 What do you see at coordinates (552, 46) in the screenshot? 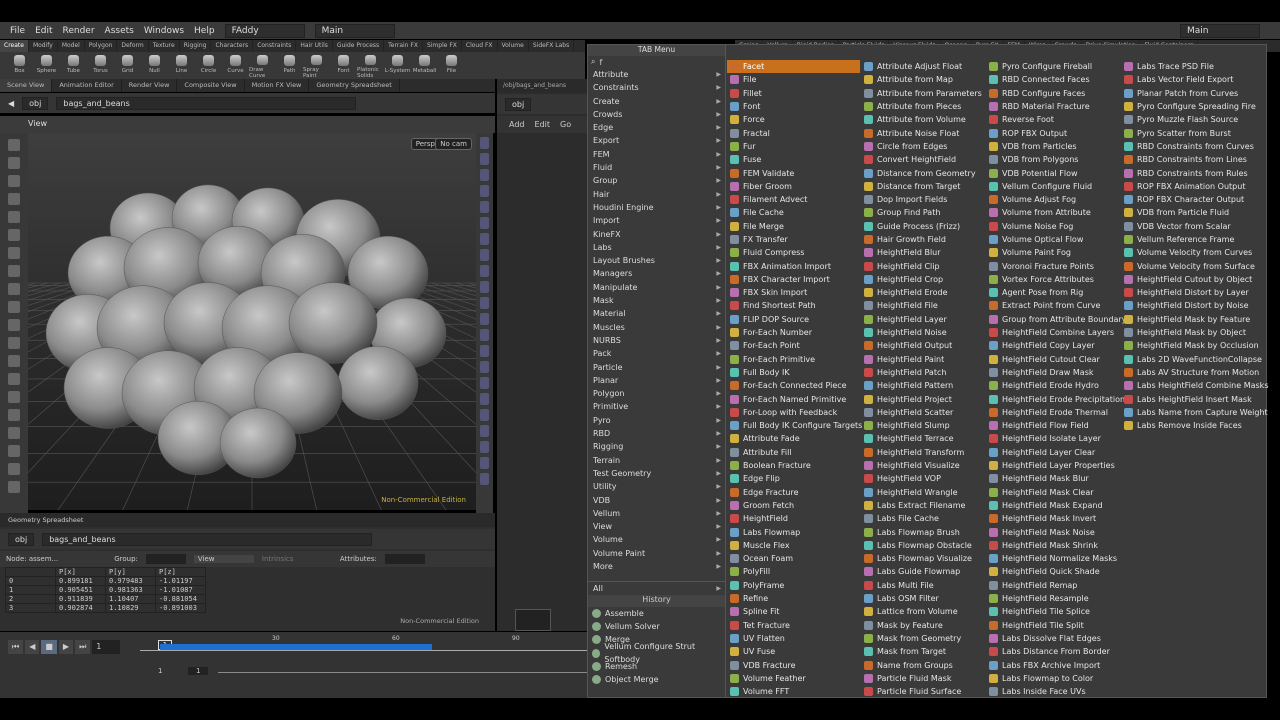
I see `shelf-tab: SideFX Labs` at bounding box center [552, 46].